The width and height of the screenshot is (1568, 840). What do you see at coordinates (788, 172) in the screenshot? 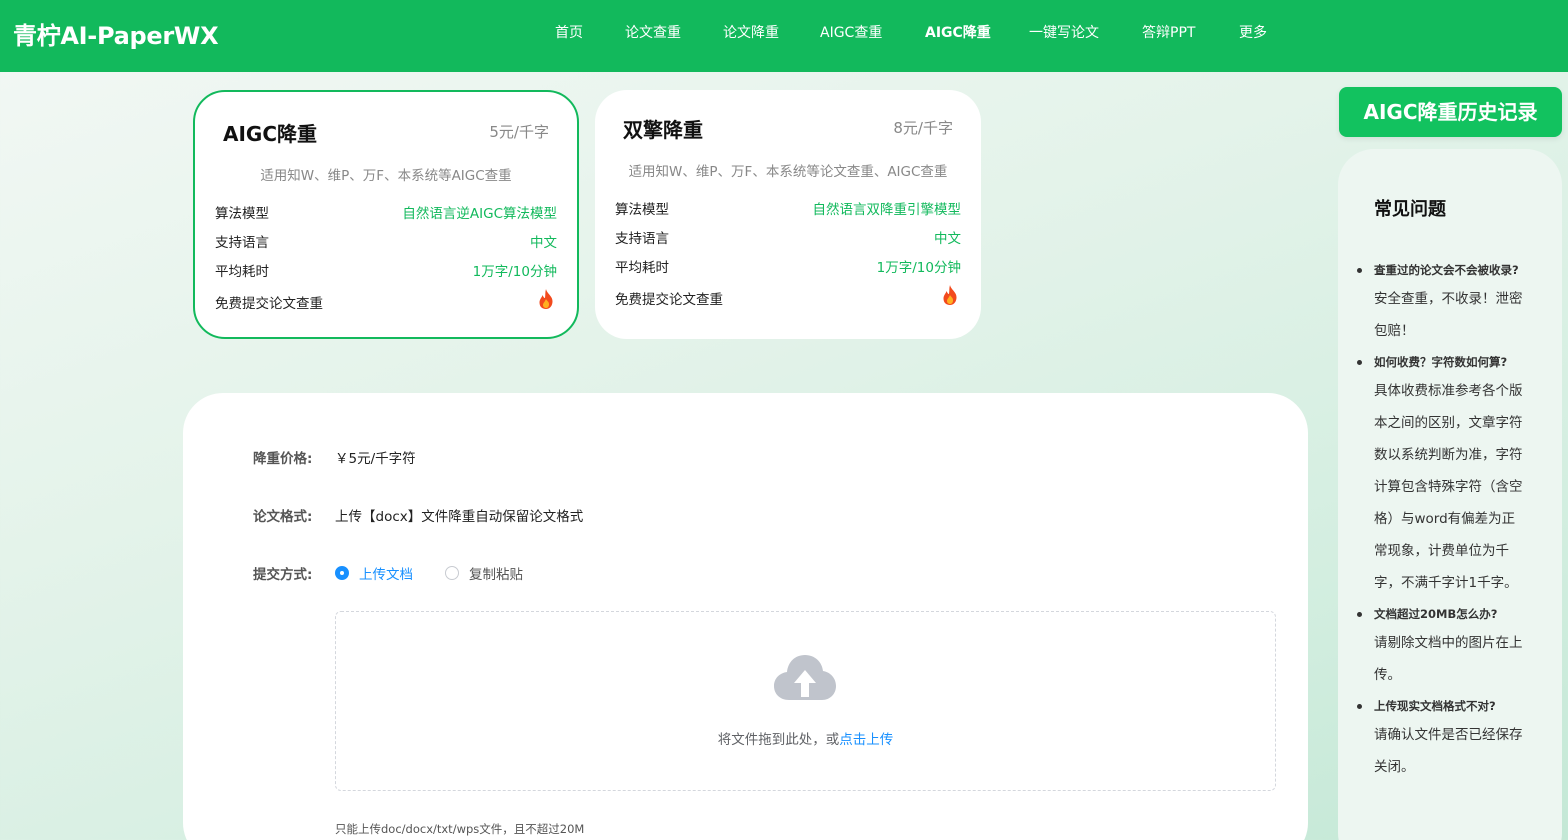
I see `plan-description: 适用知W、维P、万F、本系统等论文查重、AIGC查重` at bounding box center [788, 172].